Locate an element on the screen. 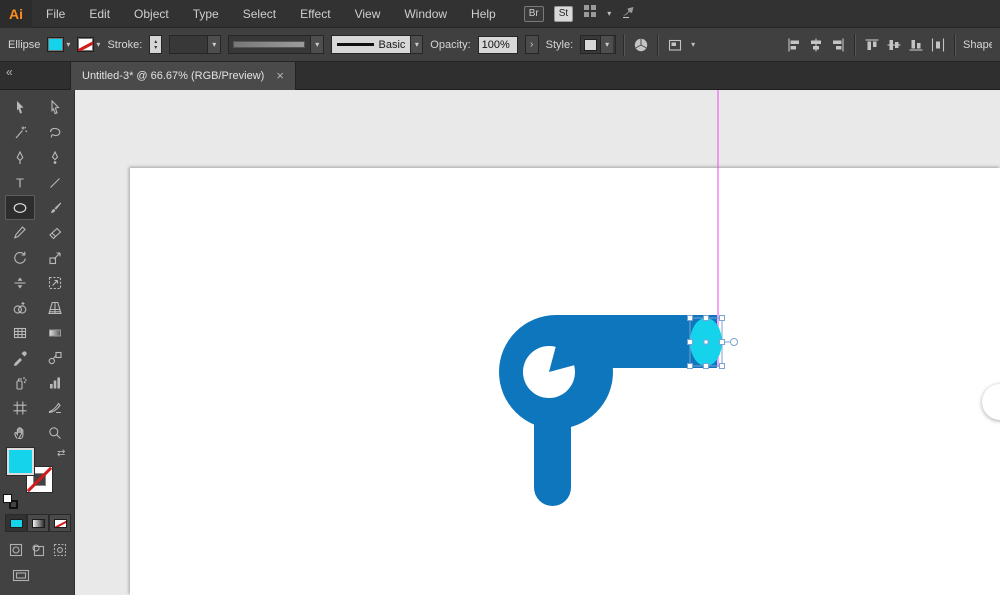 This screenshot has width=1000, height=595. width-profile-dropdown: ▾ is located at coordinates (276, 44).